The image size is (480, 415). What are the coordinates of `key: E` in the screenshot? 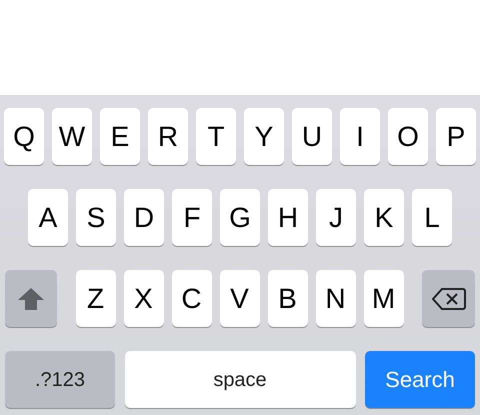 It's located at (120, 136).